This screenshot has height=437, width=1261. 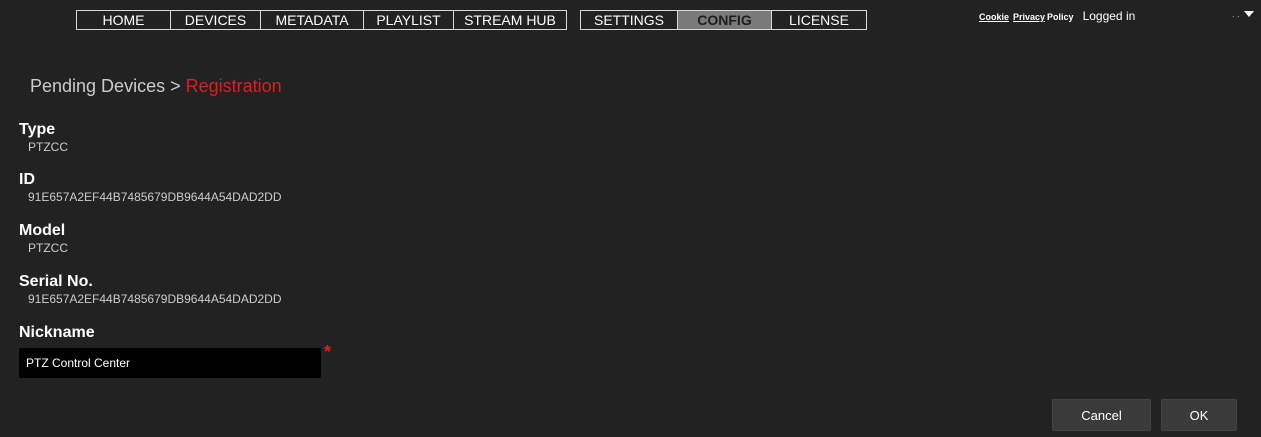 What do you see at coordinates (629, 20) in the screenshot?
I see `nav-settings: SETTINGS` at bounding box center [629, 20].